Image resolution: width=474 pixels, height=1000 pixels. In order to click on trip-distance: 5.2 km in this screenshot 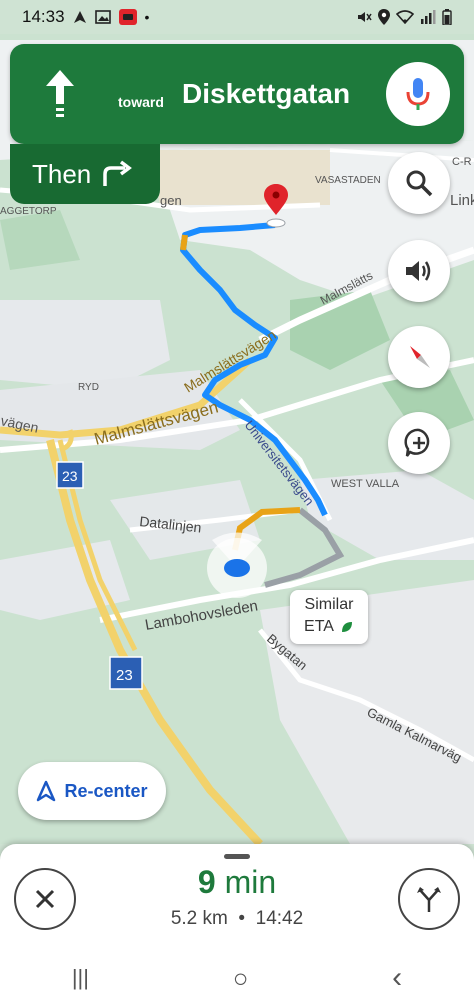, I will do `click(199, 918)`.